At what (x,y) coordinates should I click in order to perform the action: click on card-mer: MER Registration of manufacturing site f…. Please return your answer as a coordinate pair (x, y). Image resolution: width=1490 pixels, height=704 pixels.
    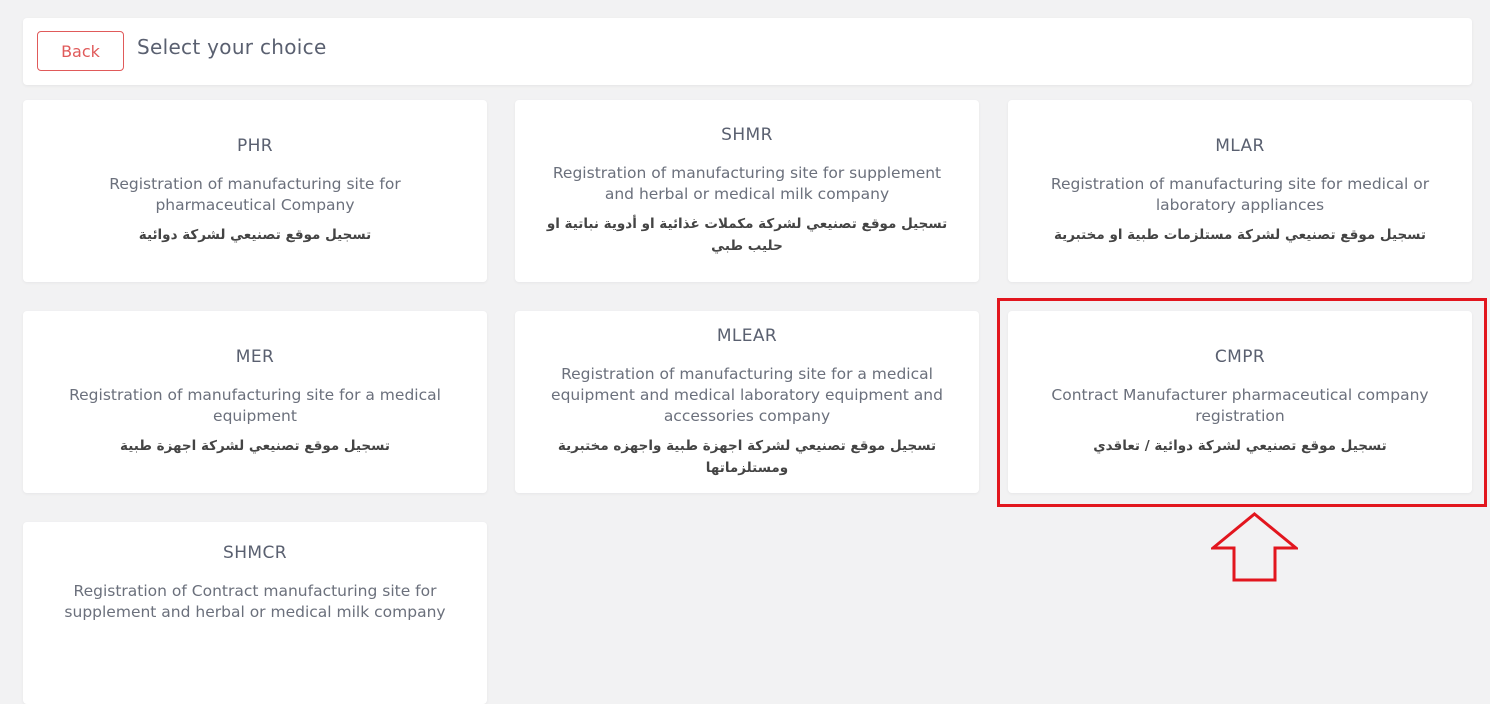
    Looking at the image, I should click on (255, 402).